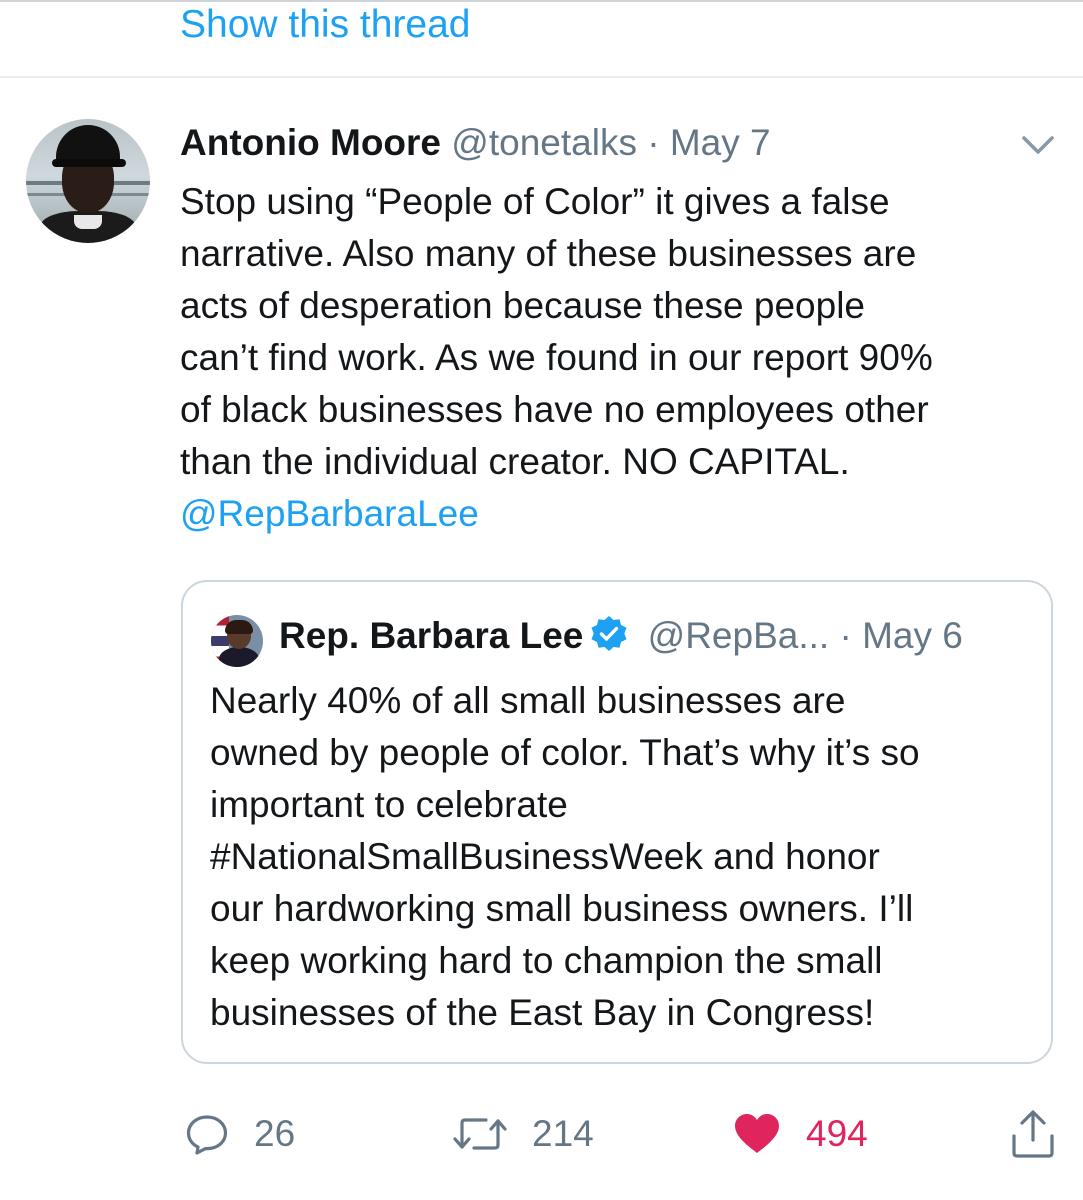  Describe the element at coordinates (329, 513) in the screenshot. I see `mention-link: @RepBarbaraLee` at that location.